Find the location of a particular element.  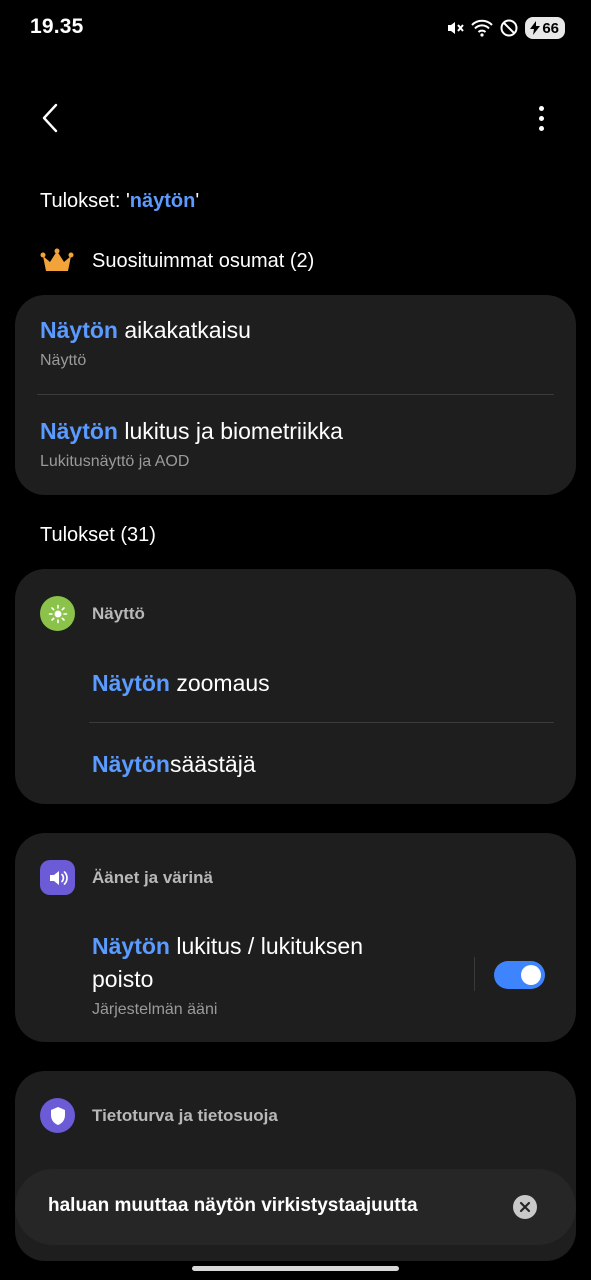

category-header: Näyttö is located at coordinates (92, 613).